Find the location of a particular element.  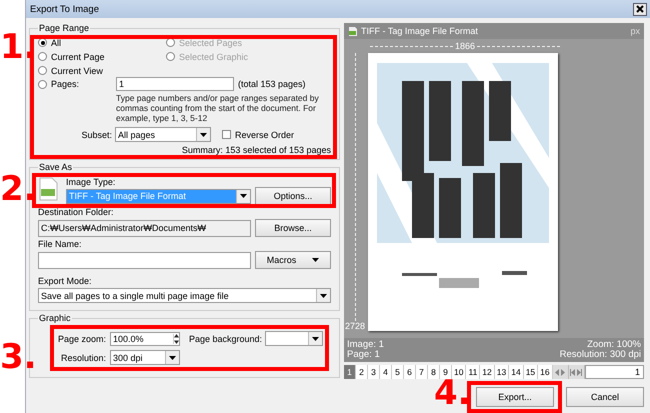

total-pages-text: (total 153 pages) is located at coordinates (272, 84).